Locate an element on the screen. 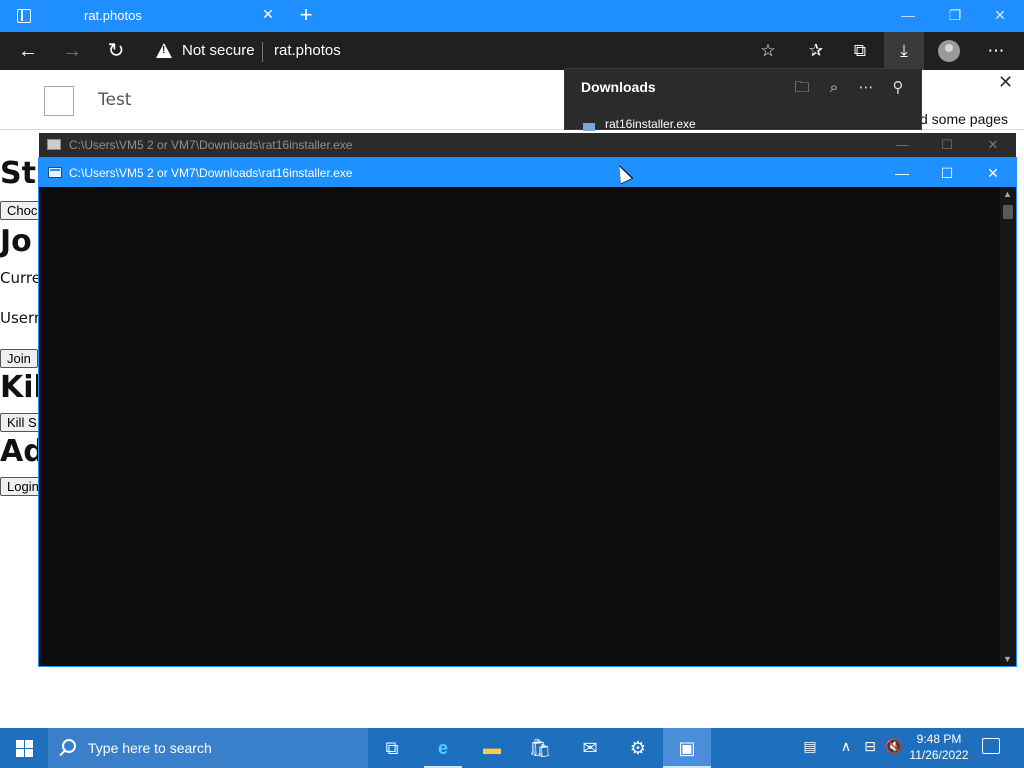  start-button is located at coordinates (24, 748).